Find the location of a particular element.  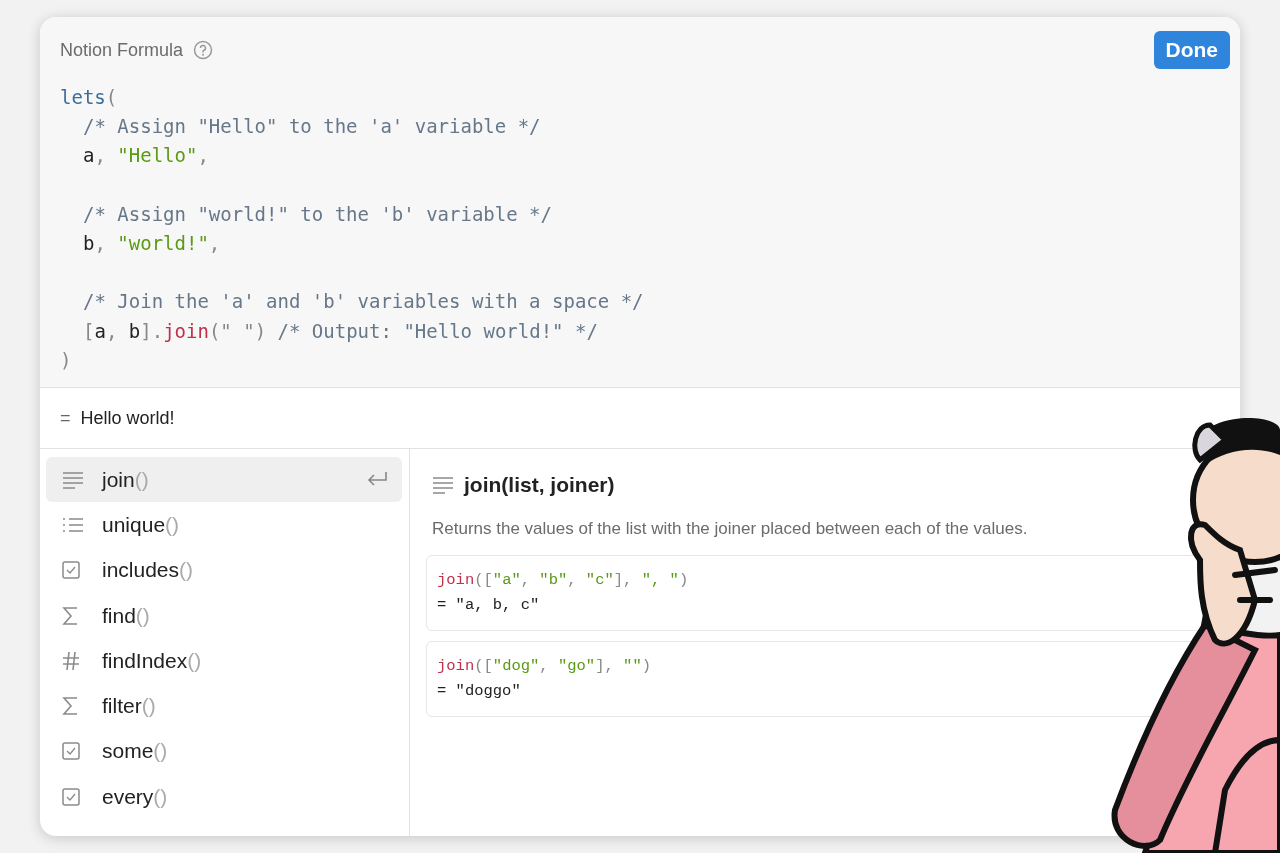

function-item: filter() is located at coordinates (224, 706).